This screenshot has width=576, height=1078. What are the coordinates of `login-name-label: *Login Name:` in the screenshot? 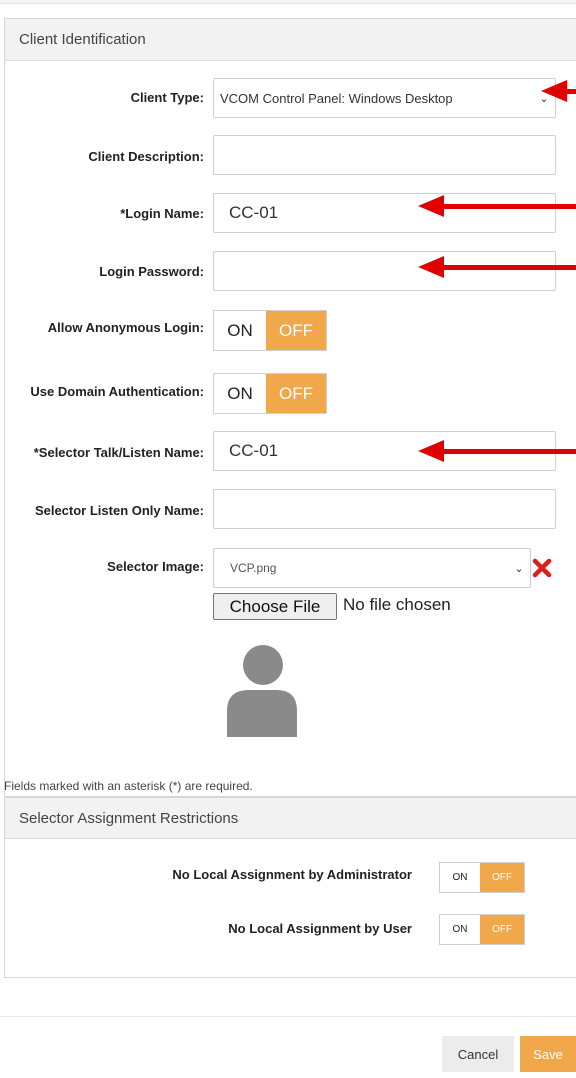 It's located at (162, 213).